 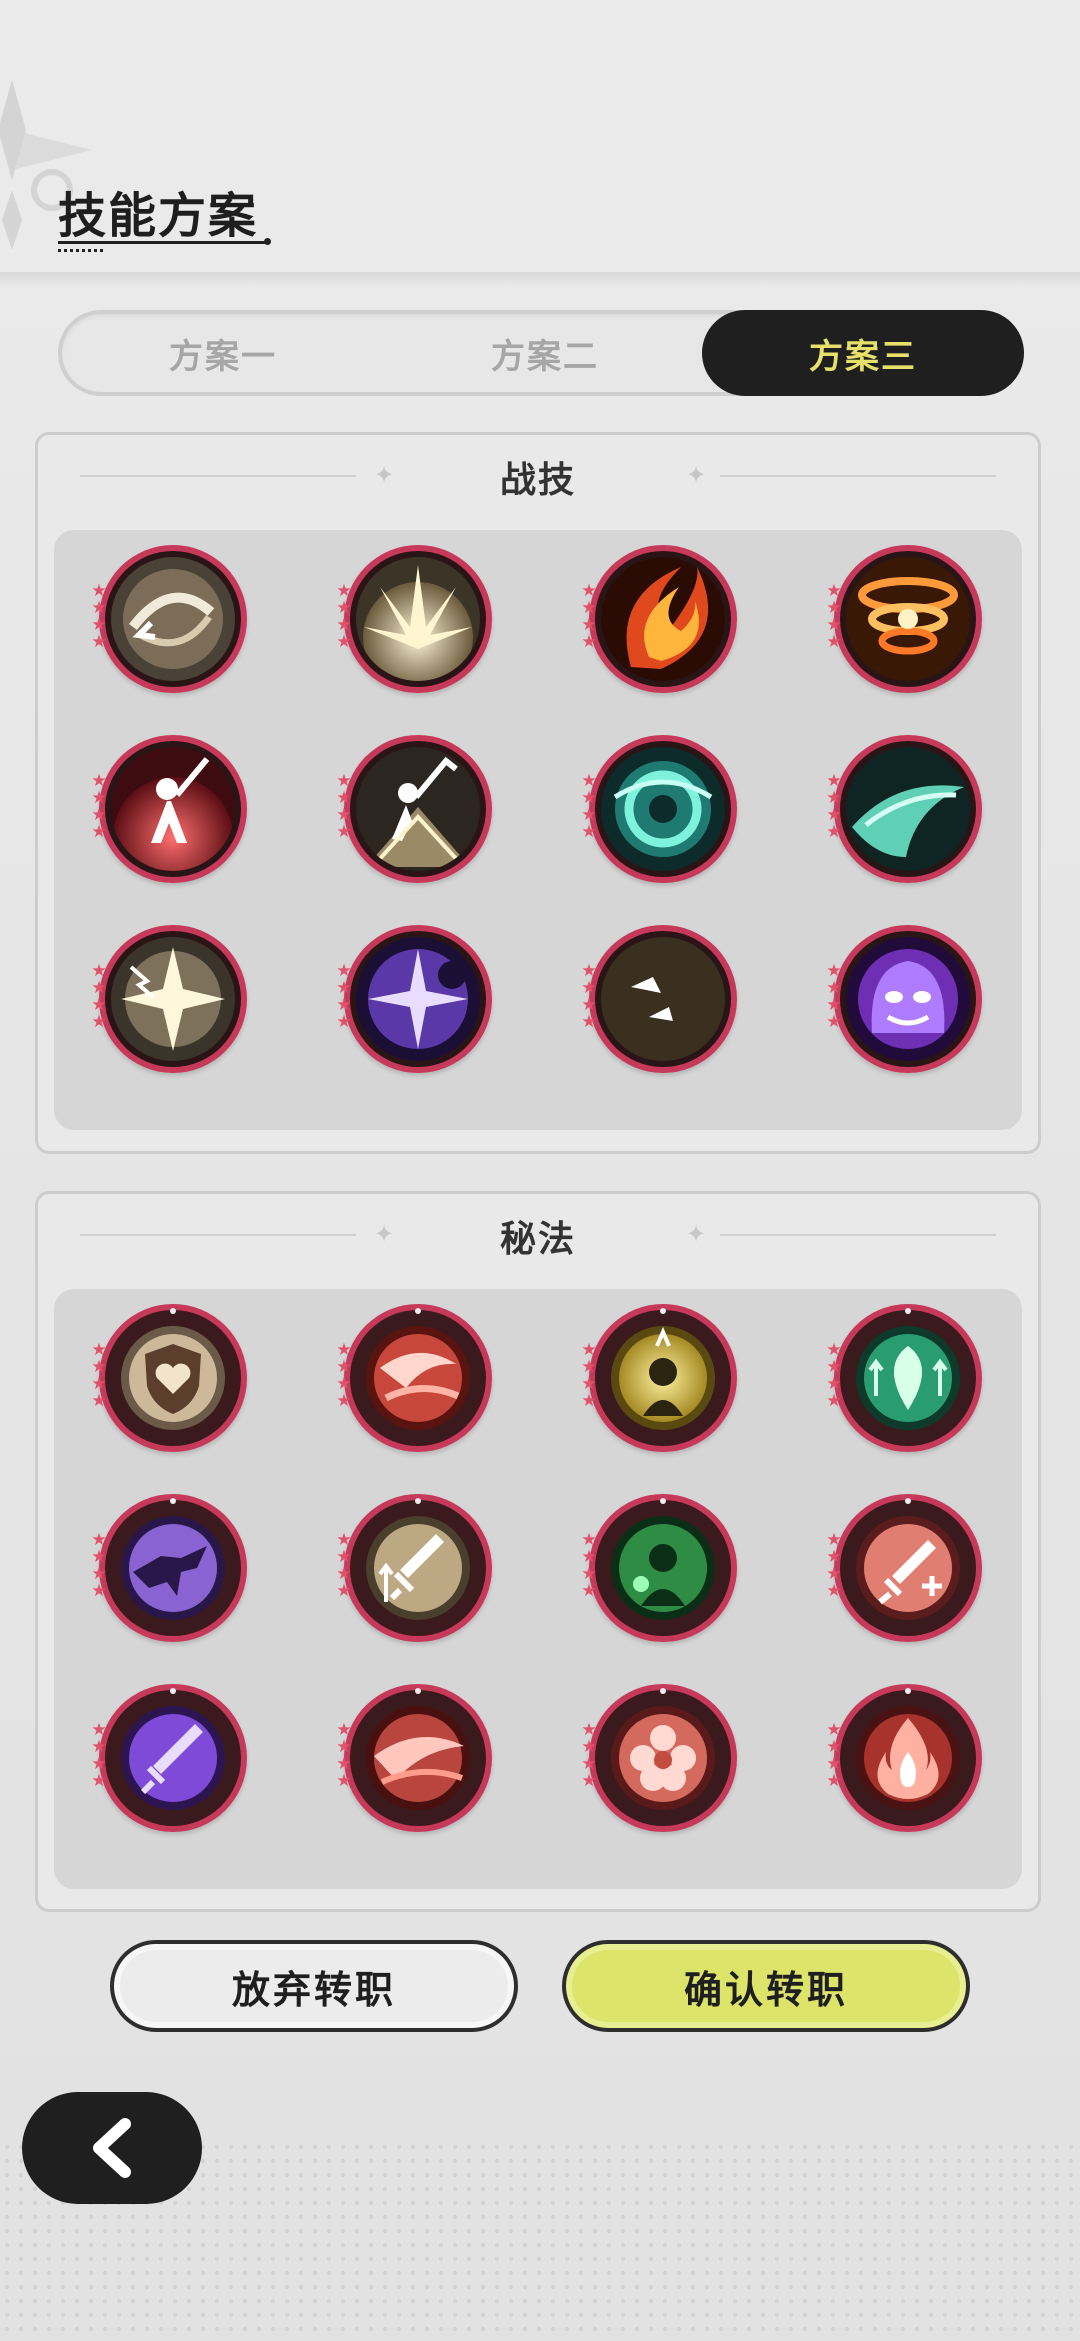 I want to click on page-title: 技能方案, so click(x=158, y=216).